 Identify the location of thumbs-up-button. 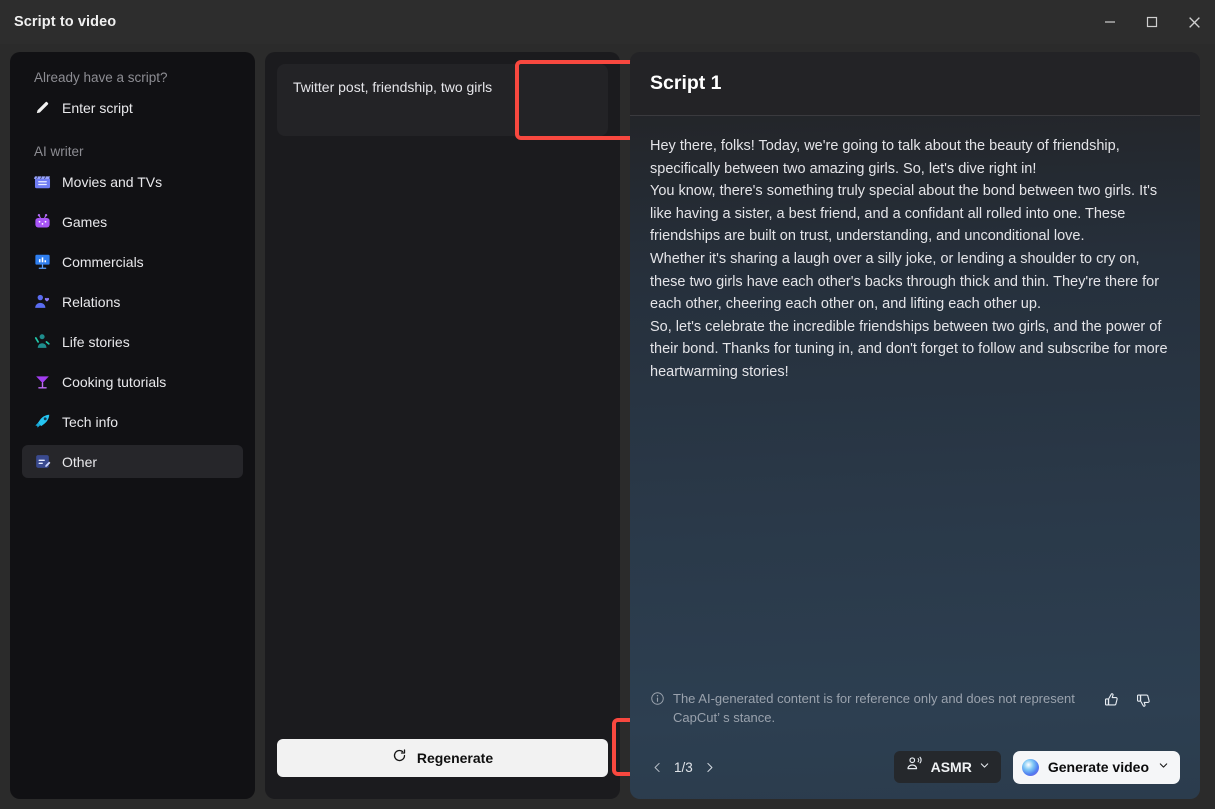
(1112, 702).